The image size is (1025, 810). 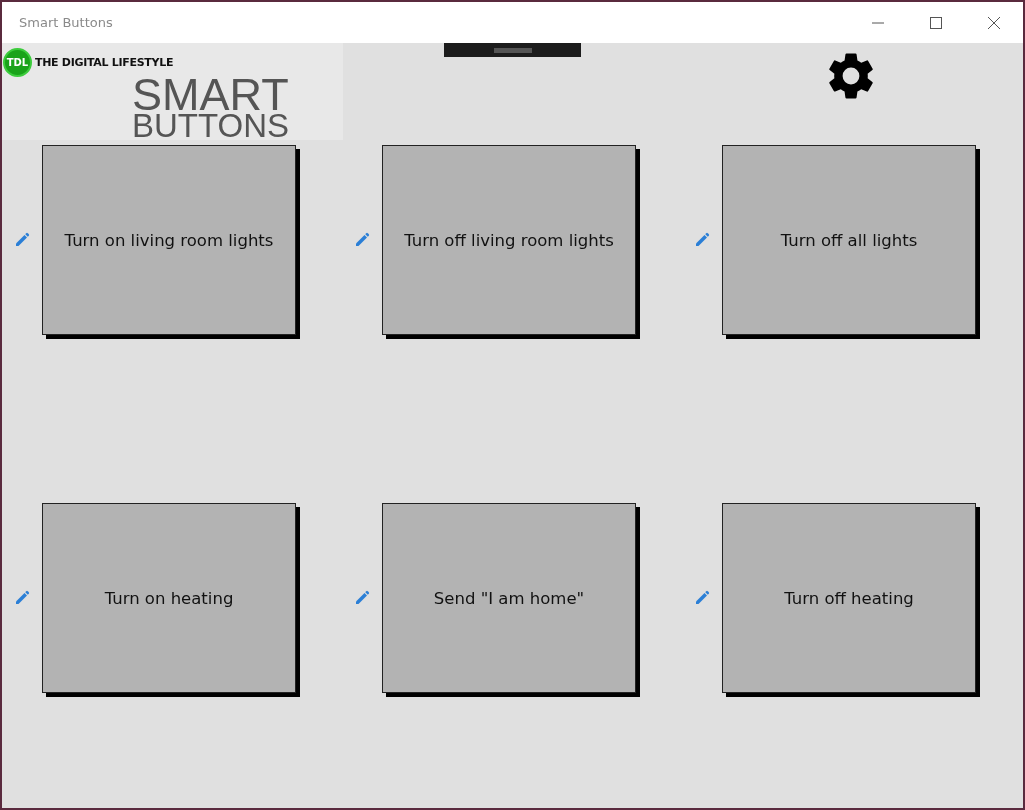 I want to click on grip-icon, so click(x=512, y=50).